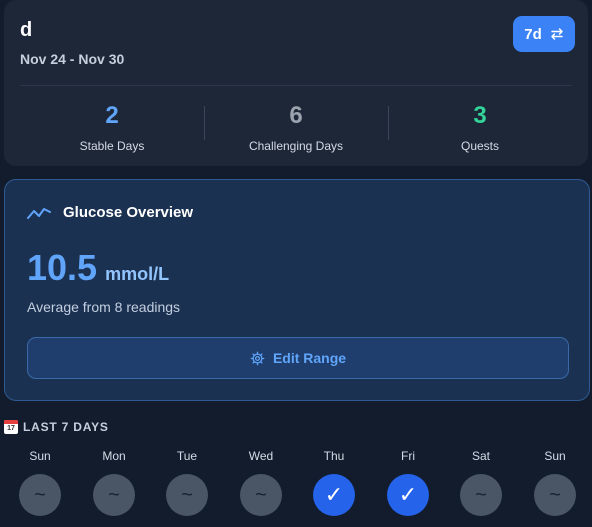 The width and height of the screenshot is (592, 527). I want to click on range-button-label: 7d, so click(533, 34).